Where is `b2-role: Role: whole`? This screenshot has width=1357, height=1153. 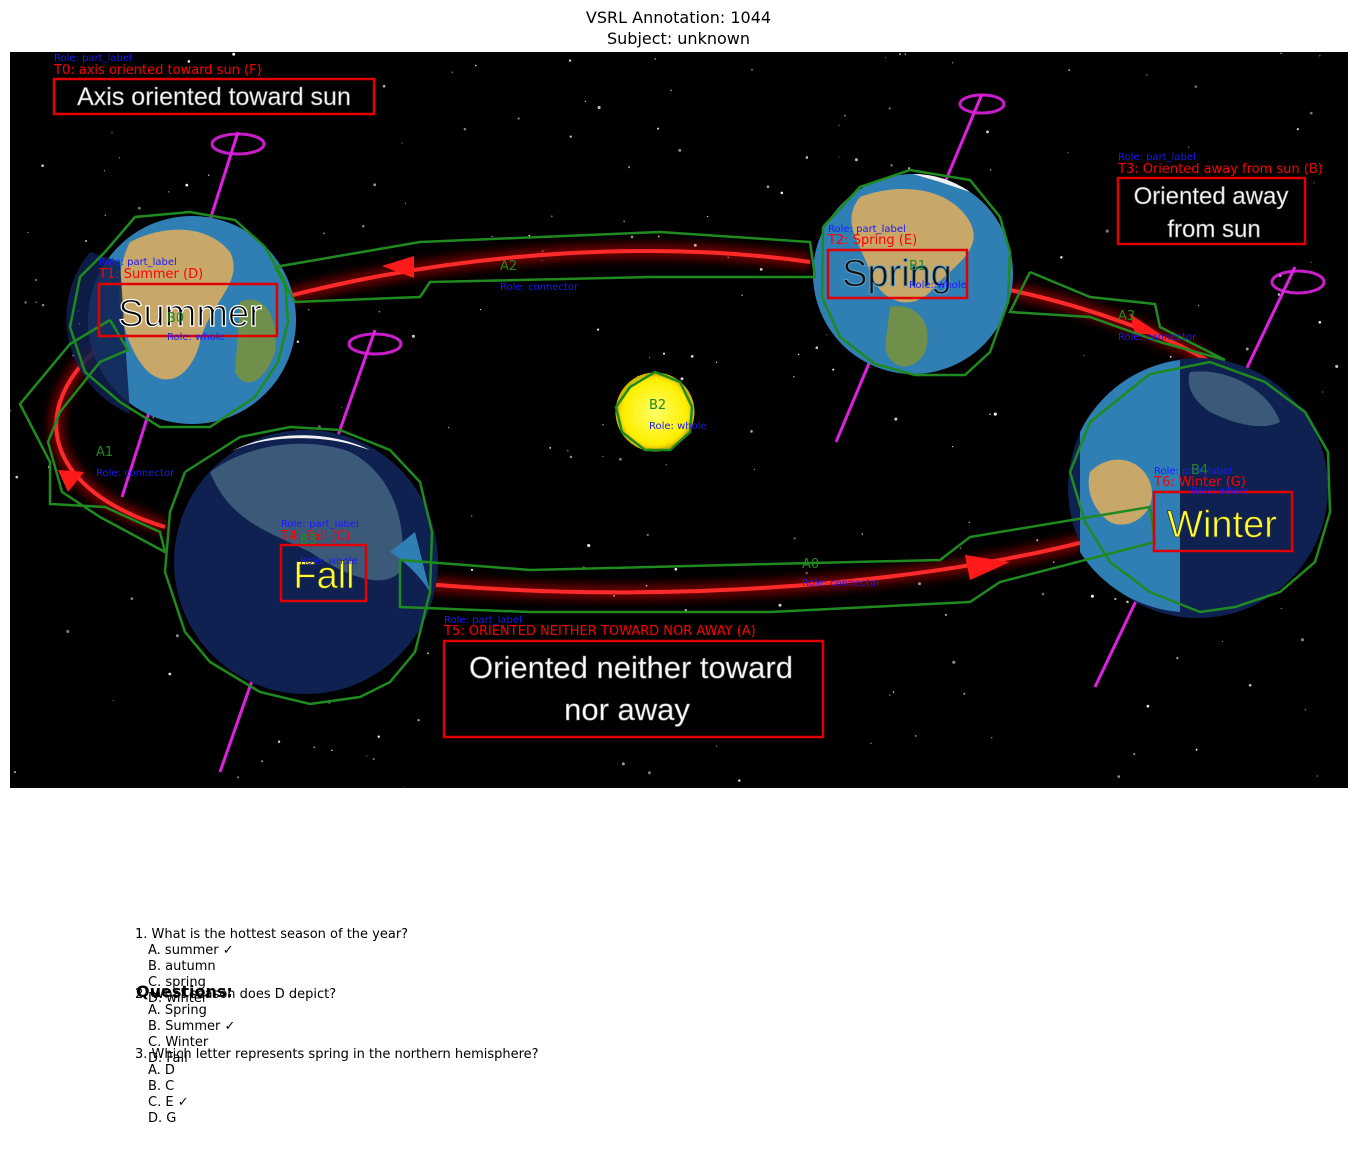
b2-role: Role: whole is located at coordinates (678, 426).